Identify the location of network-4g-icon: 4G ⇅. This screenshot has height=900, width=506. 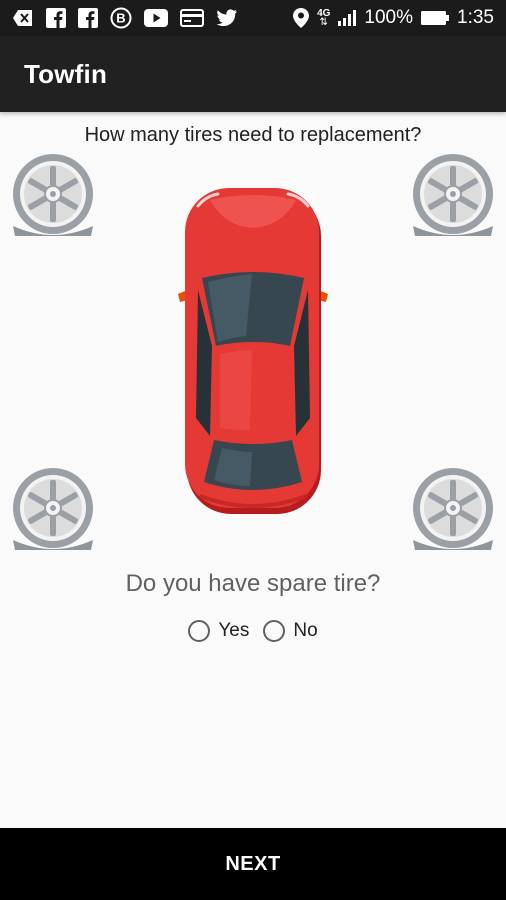
(324, 18).